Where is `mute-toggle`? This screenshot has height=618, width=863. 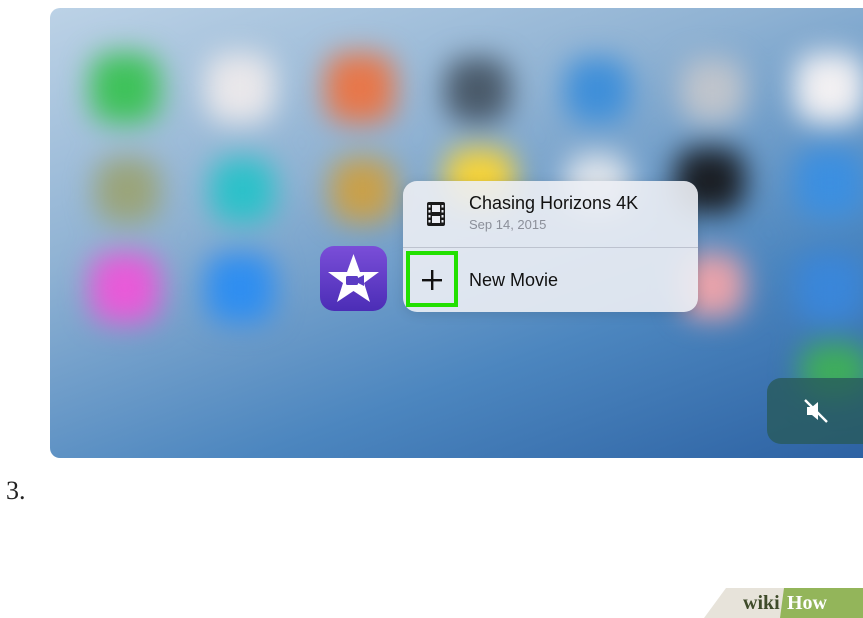
mute-toggle is located at coordinates (815, 411).